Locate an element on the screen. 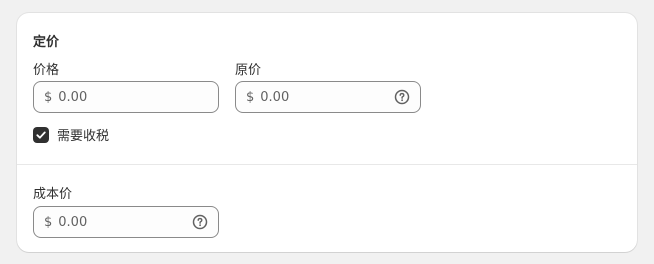 The height and width of the screenshot is (264, 654). card-title: 定价 is located at coordinates (46, 42).